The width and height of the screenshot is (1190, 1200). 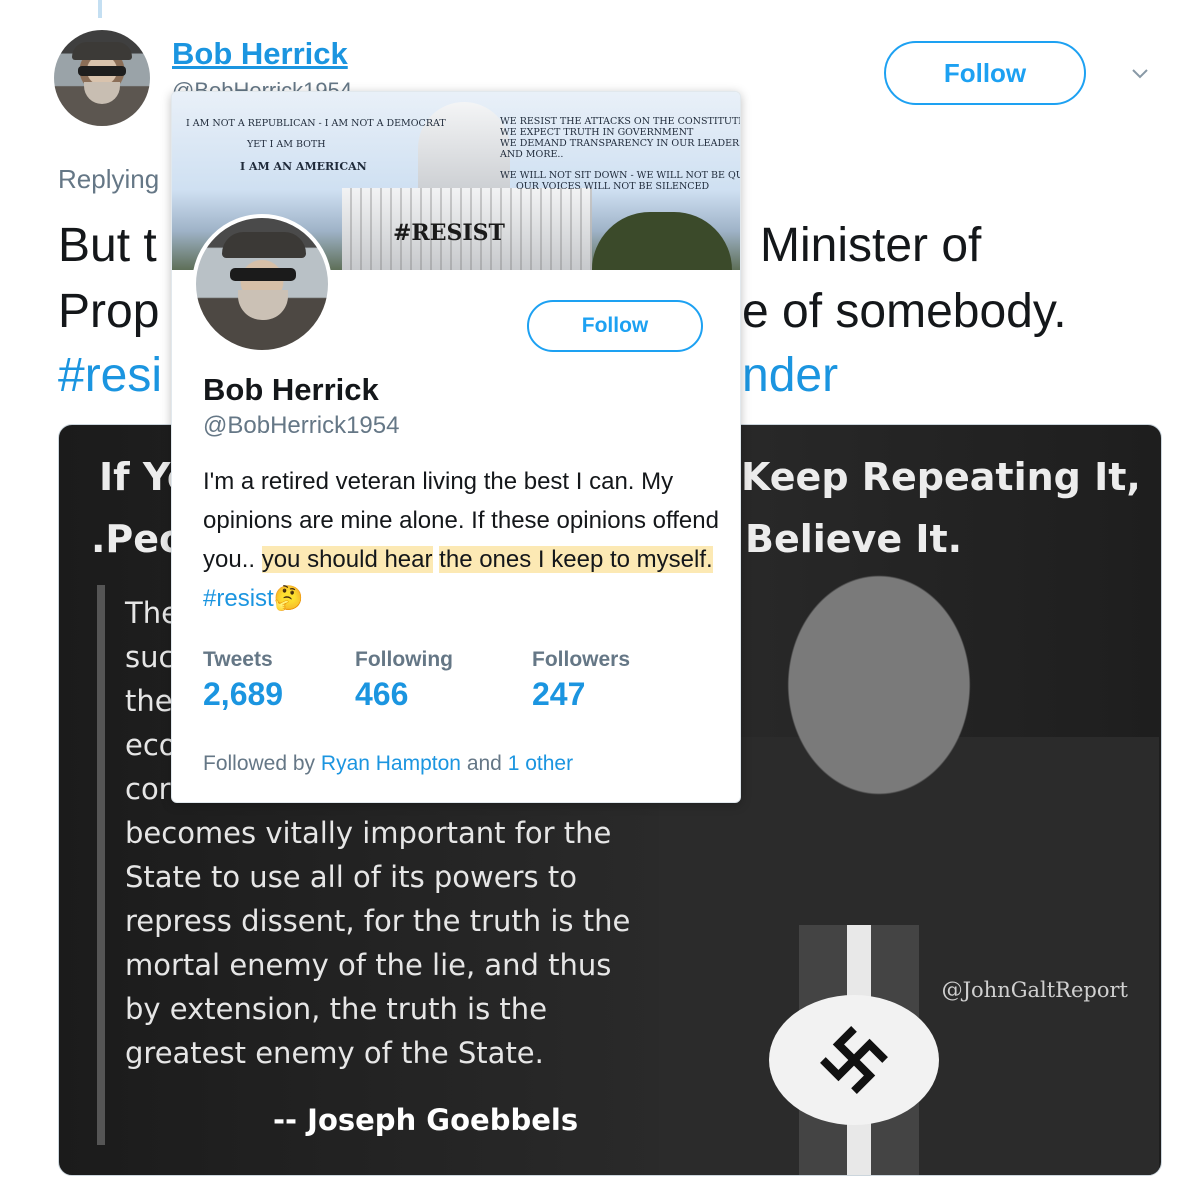 I want to click on banner-text-left-3: I AM AN AMERICAN, so click(x=303, y=166).